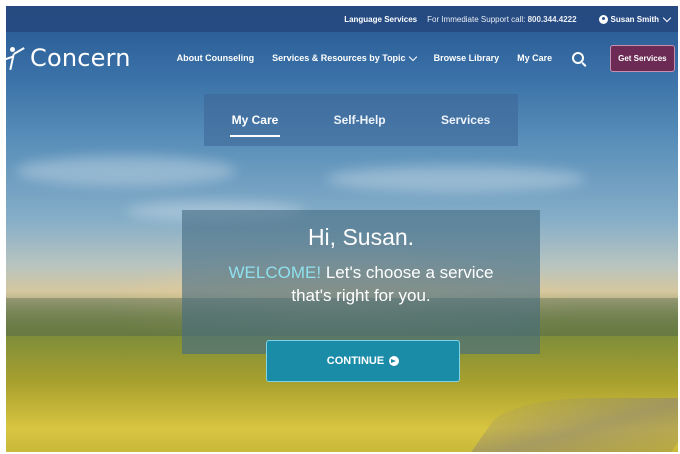  What do you see at coordinates (80, 58) in the screenshot?
I see `logo-text: Concern` at bounding box center [80, 58].